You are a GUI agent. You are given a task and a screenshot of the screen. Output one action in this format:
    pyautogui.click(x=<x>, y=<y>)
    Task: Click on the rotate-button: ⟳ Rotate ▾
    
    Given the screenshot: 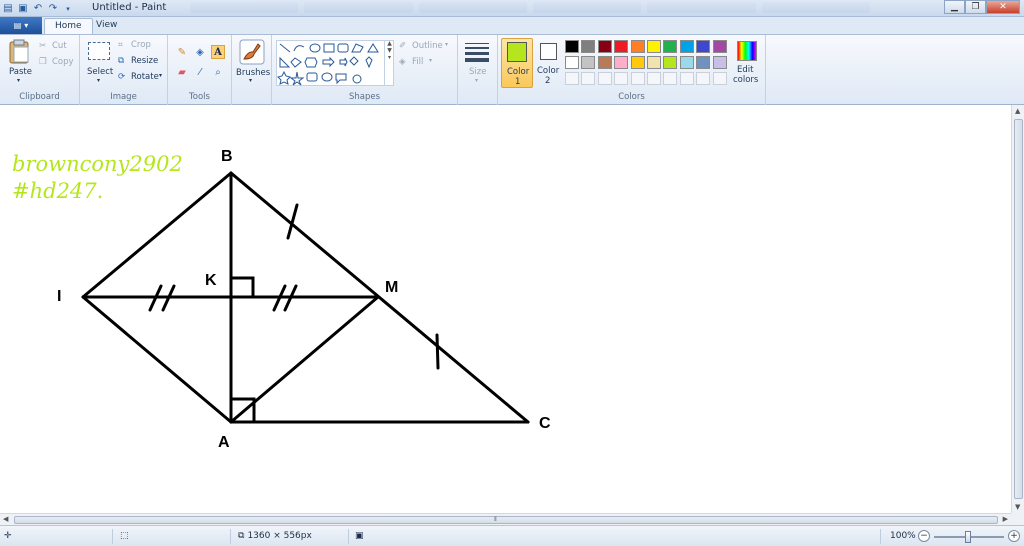 What is the action you would take?
    pyautogui.click(x=142, y=78)
    